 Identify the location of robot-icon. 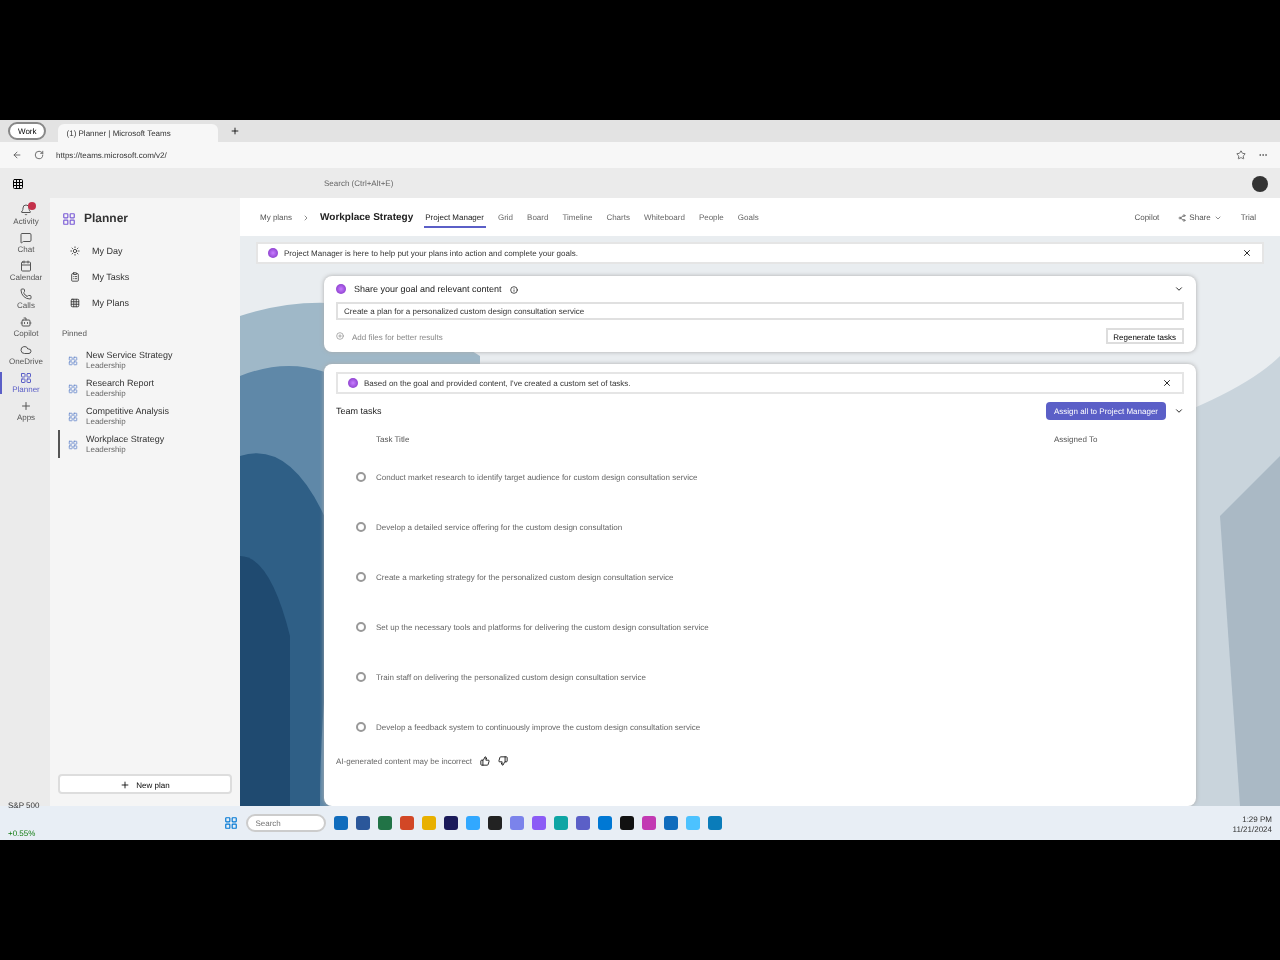
(26, 322).